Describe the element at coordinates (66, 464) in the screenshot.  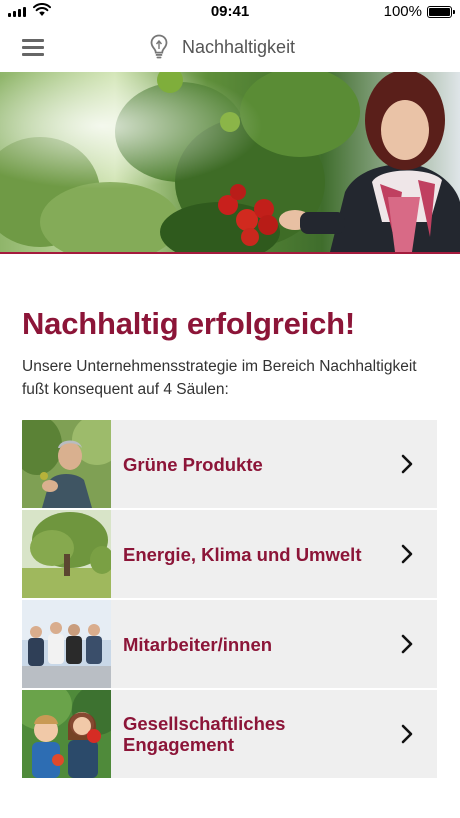
I see `green-products-thumbnail` at that location.